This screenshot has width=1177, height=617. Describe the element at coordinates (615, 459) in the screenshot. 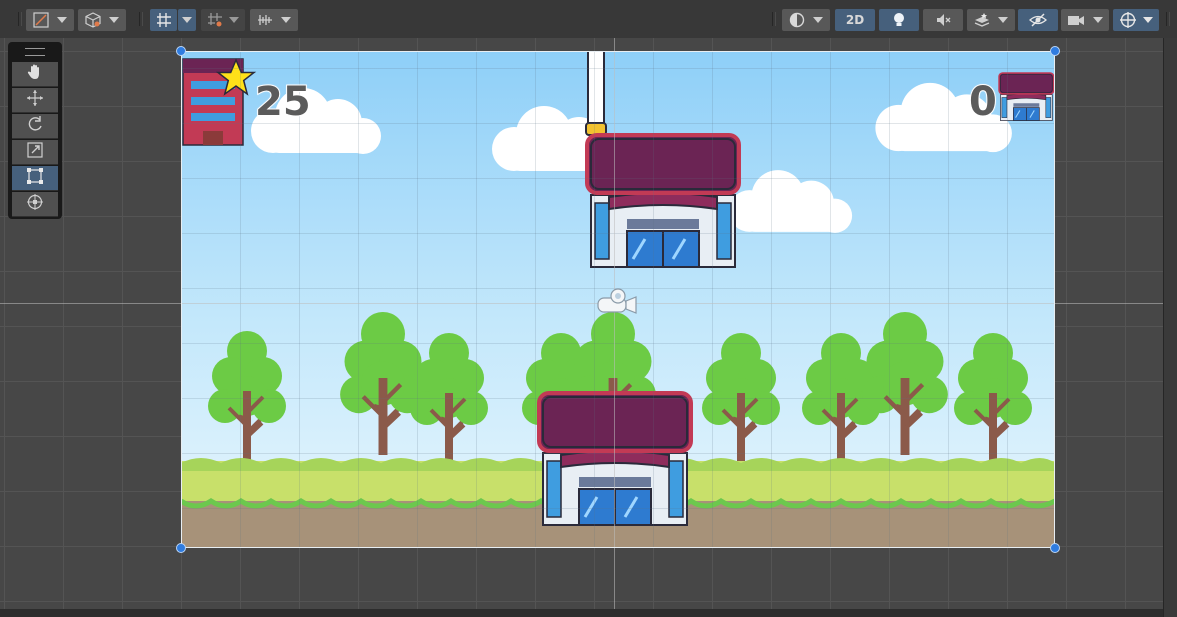

I see `base-building` at that location.